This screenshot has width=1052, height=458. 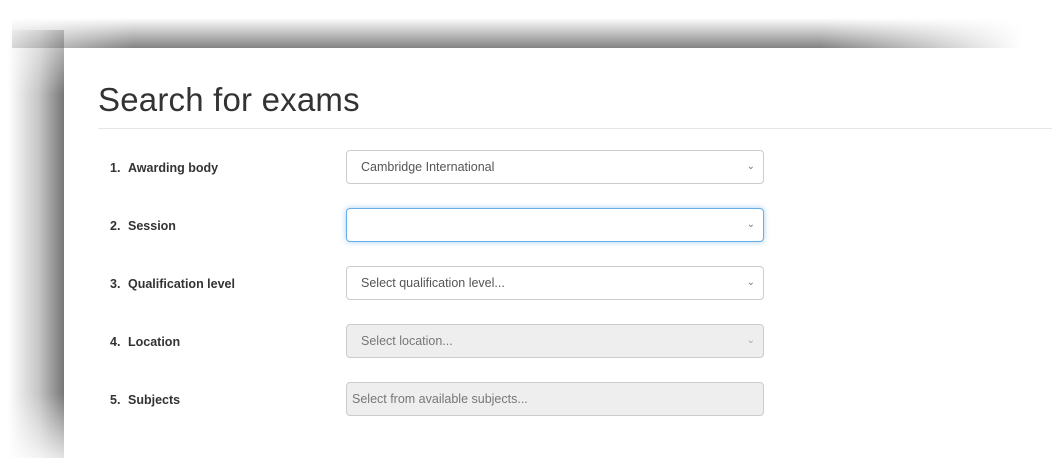 I want to click on location-row: 4. Location Select location... ⌄, so click(x=558, y=342).